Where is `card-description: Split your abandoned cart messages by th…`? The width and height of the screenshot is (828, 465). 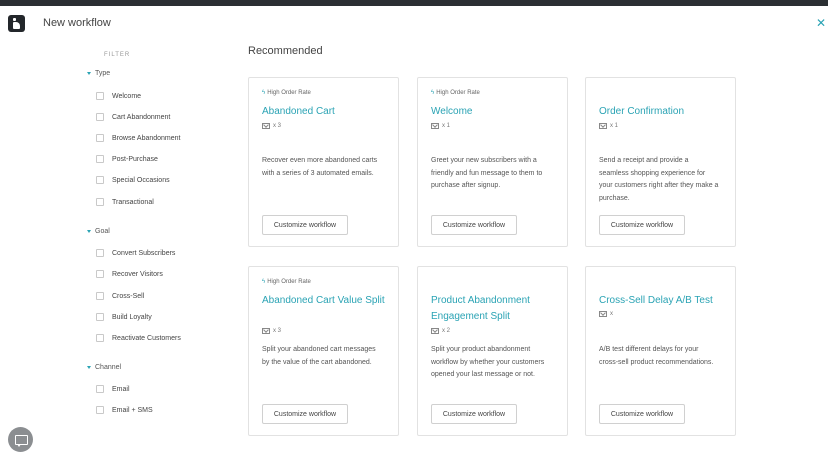
card-description: Split your abandoned cart messages by th… is located at coordinates (319, 356).